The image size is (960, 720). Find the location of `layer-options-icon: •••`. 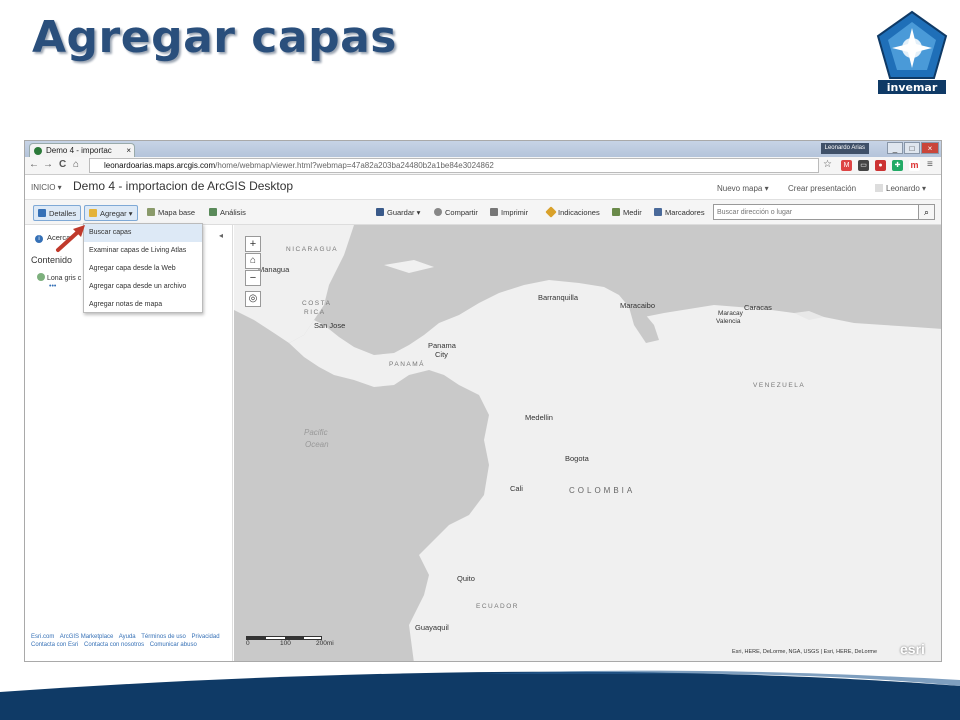

layer-options-icon: ••• is located at coordinates (52, 286).